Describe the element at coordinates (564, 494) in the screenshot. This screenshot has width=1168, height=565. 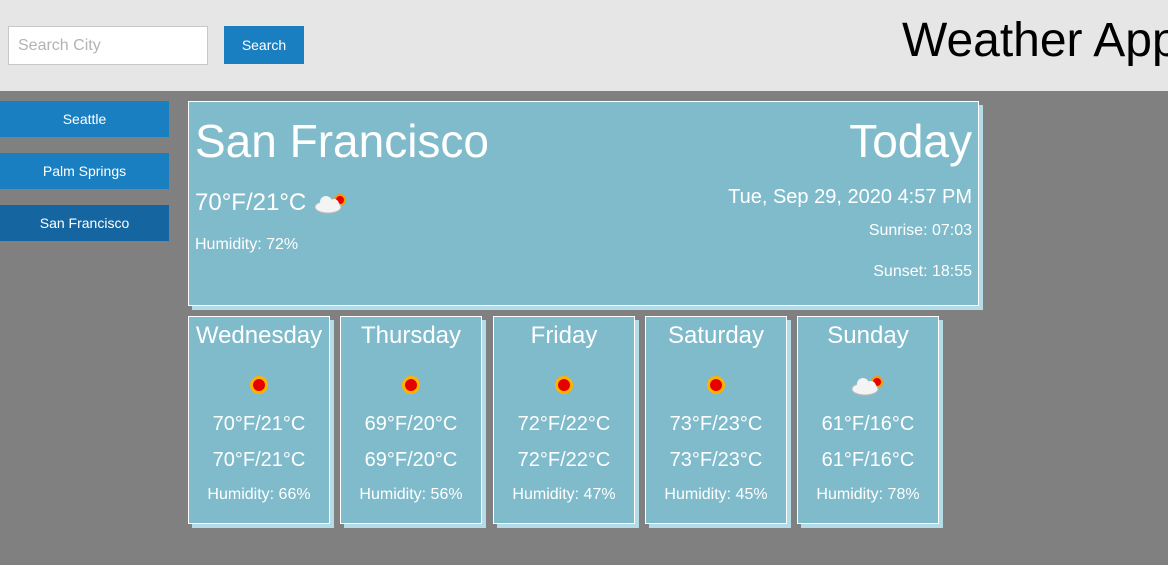
I see `forecast-humidity: Humidity: 47%` at that location.